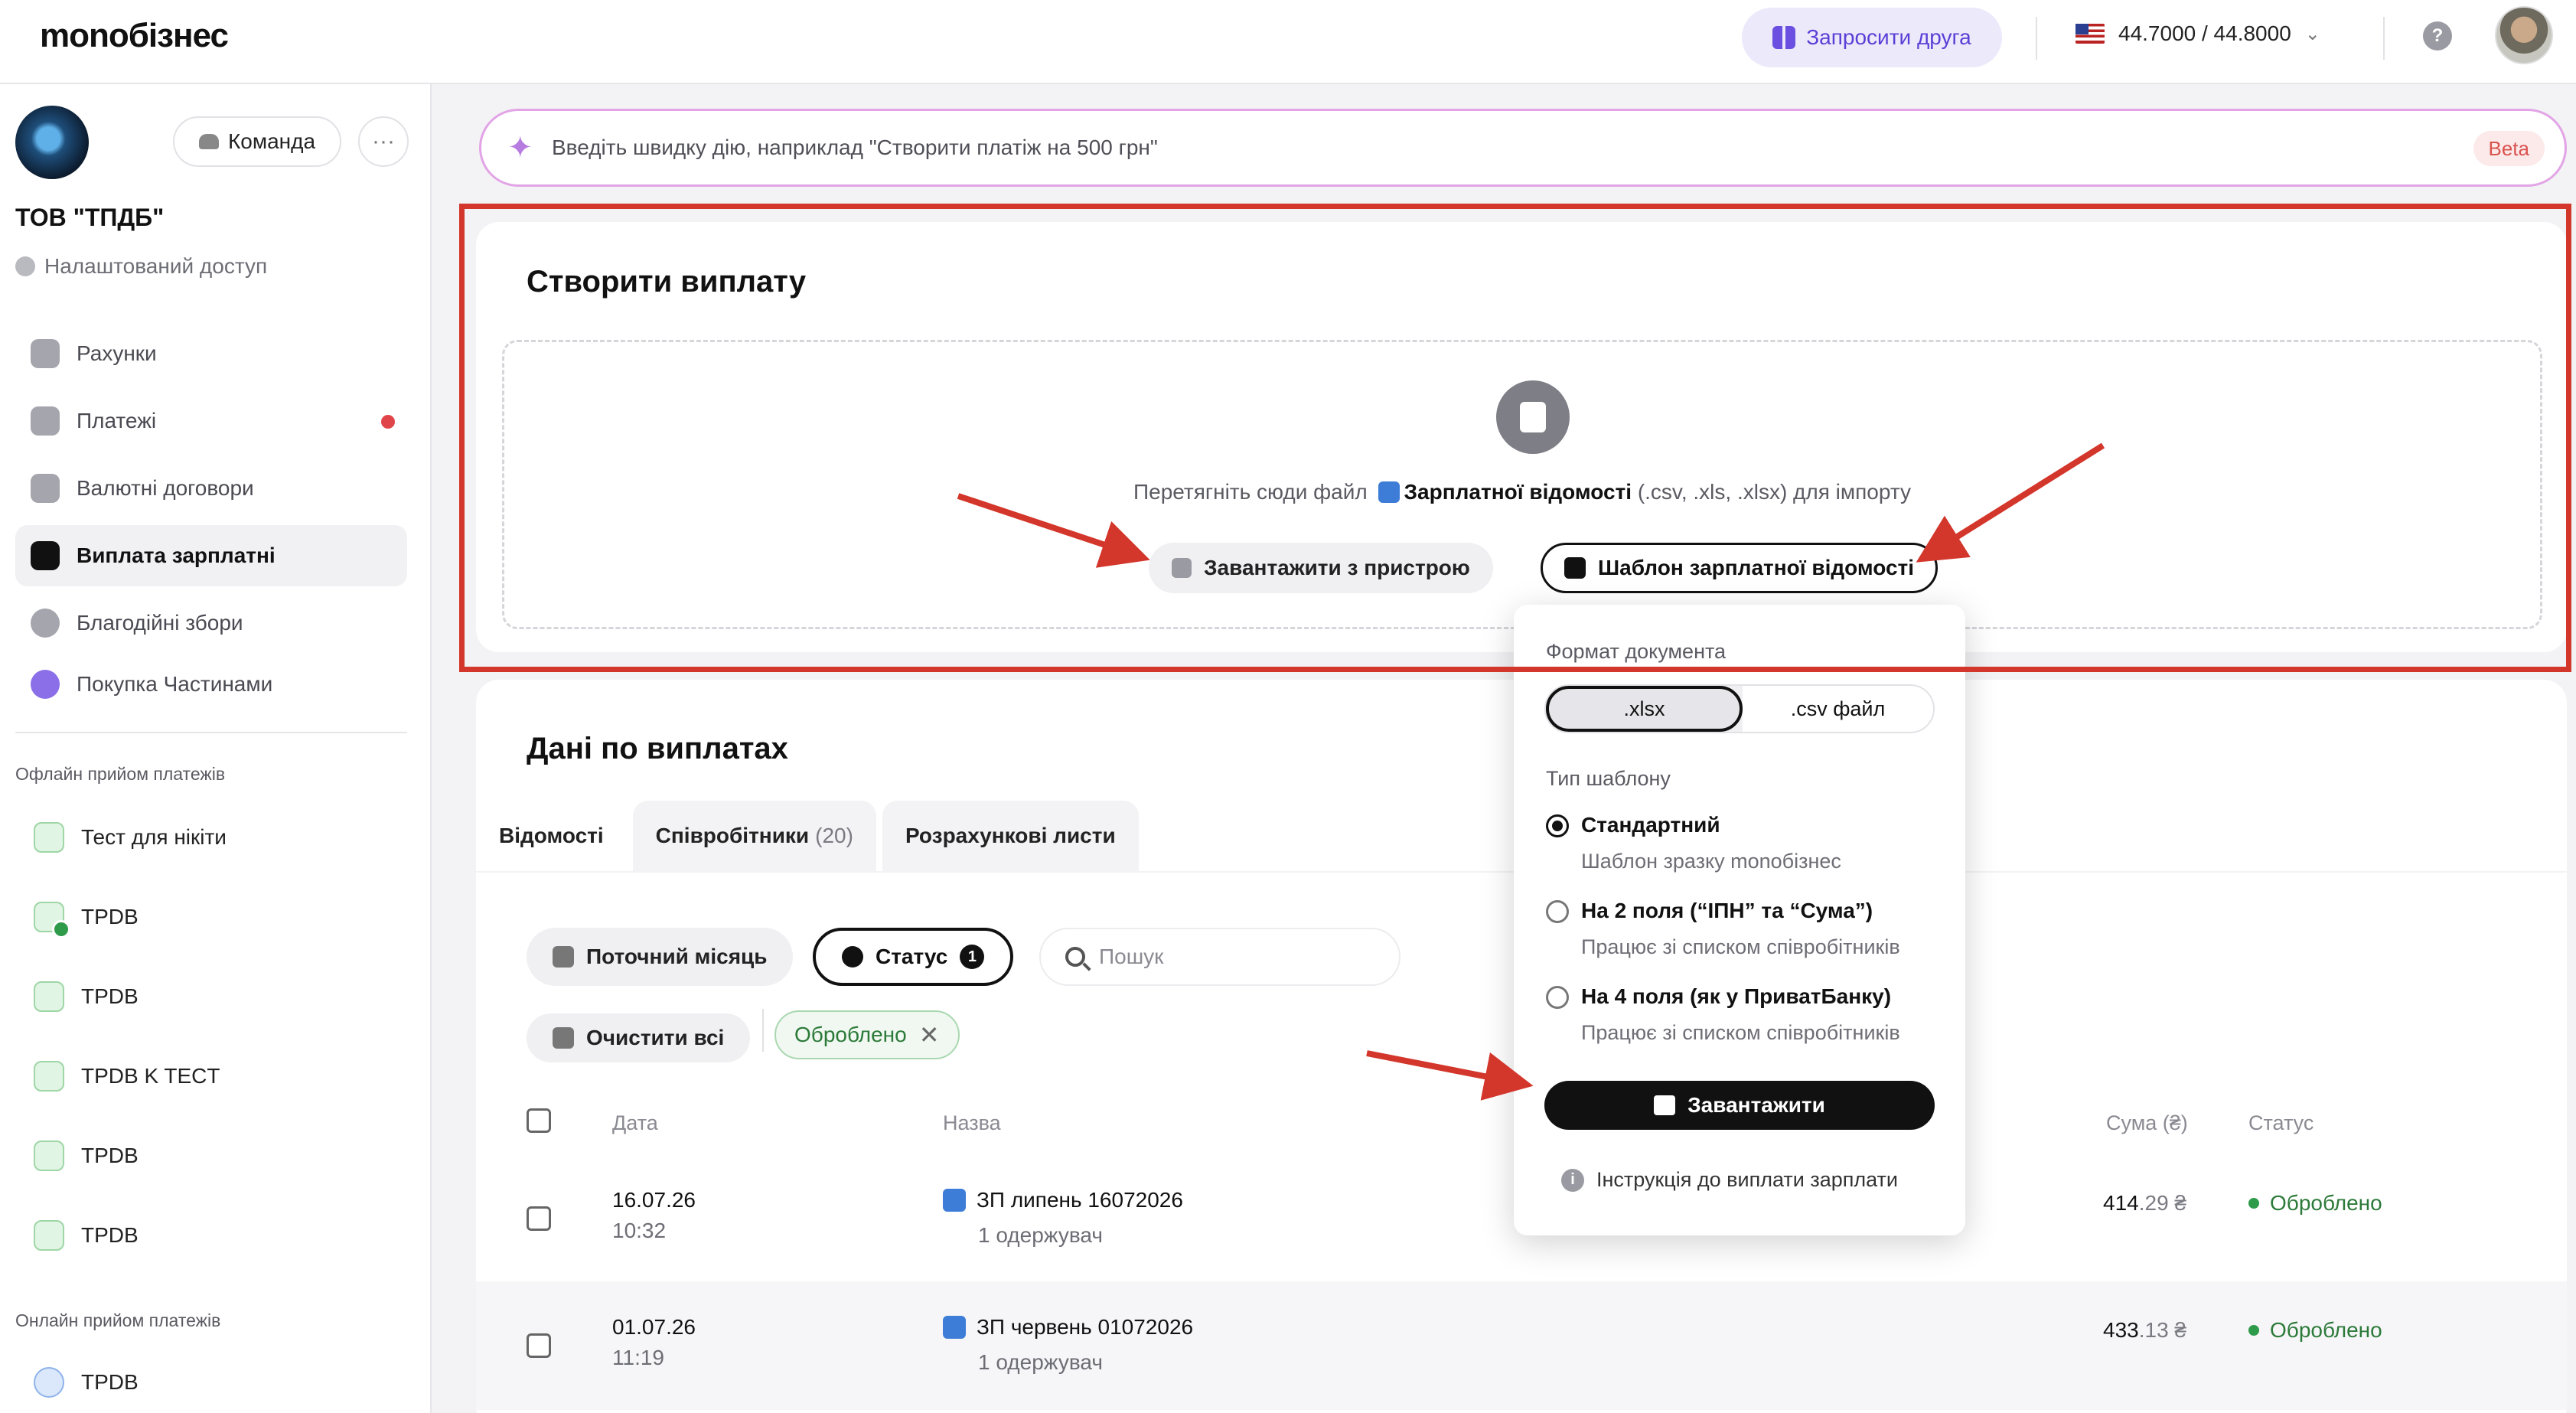 The image size is (2576, 1413). I want to click on help-icon: ?, so click(2437, 36).